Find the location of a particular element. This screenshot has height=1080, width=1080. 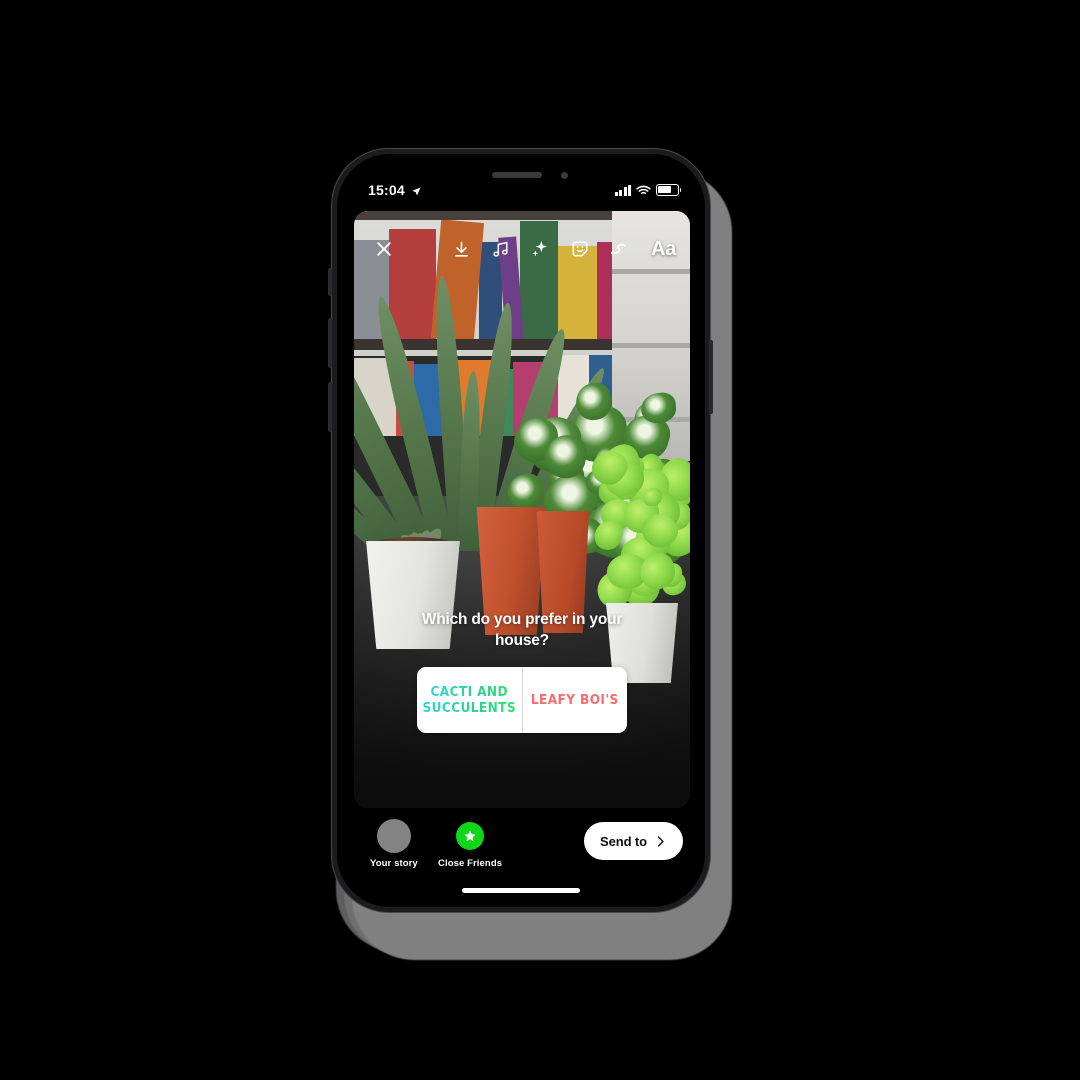

text-aa-icon: Aa is located at coordinates (663, 249).